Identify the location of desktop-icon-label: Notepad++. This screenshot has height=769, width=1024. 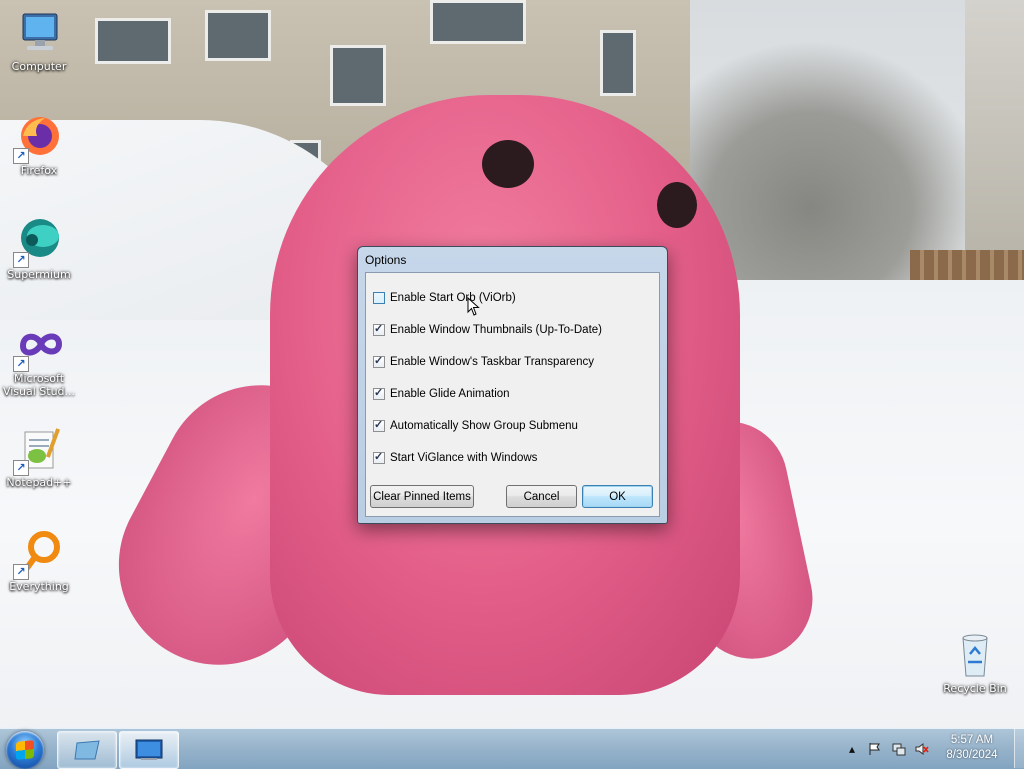
(39, 482).